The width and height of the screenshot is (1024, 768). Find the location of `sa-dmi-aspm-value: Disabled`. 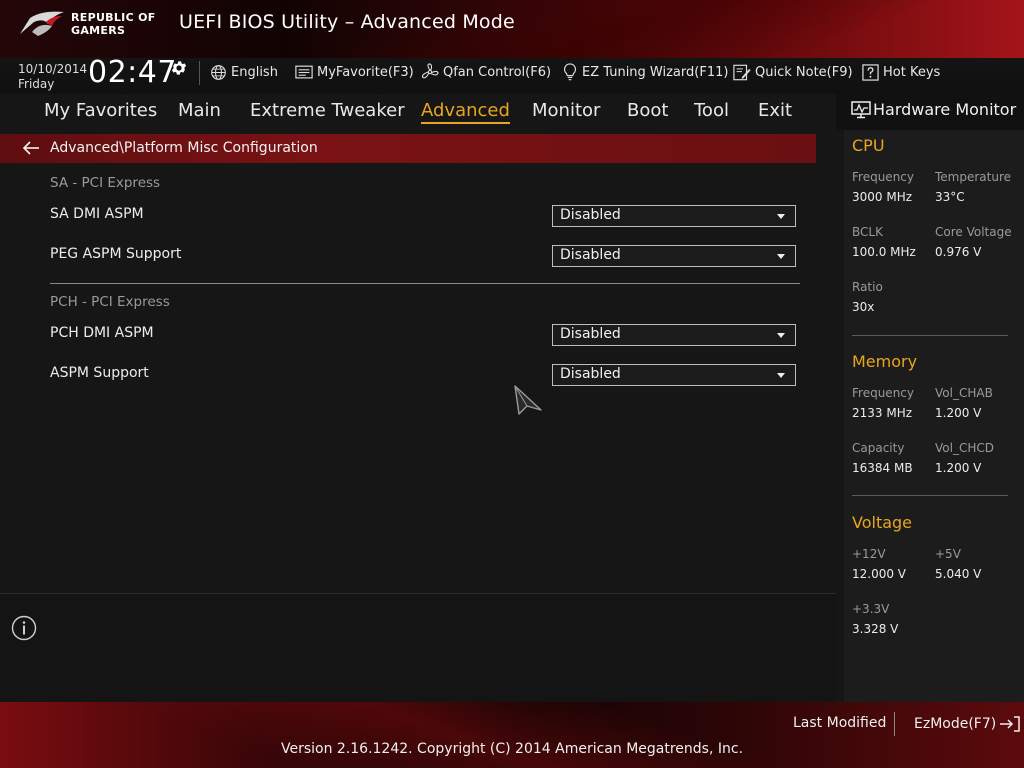

sa-dmi-aspm-value: Disabled is located at coordinates (590, 215).